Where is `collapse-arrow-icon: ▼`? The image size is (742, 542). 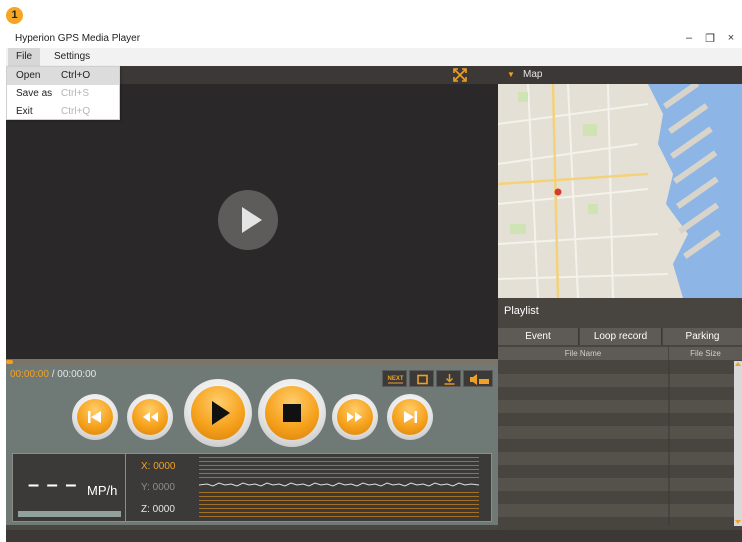
collapse-arrow-icon: ▼ is located at coordinates (511, 75).